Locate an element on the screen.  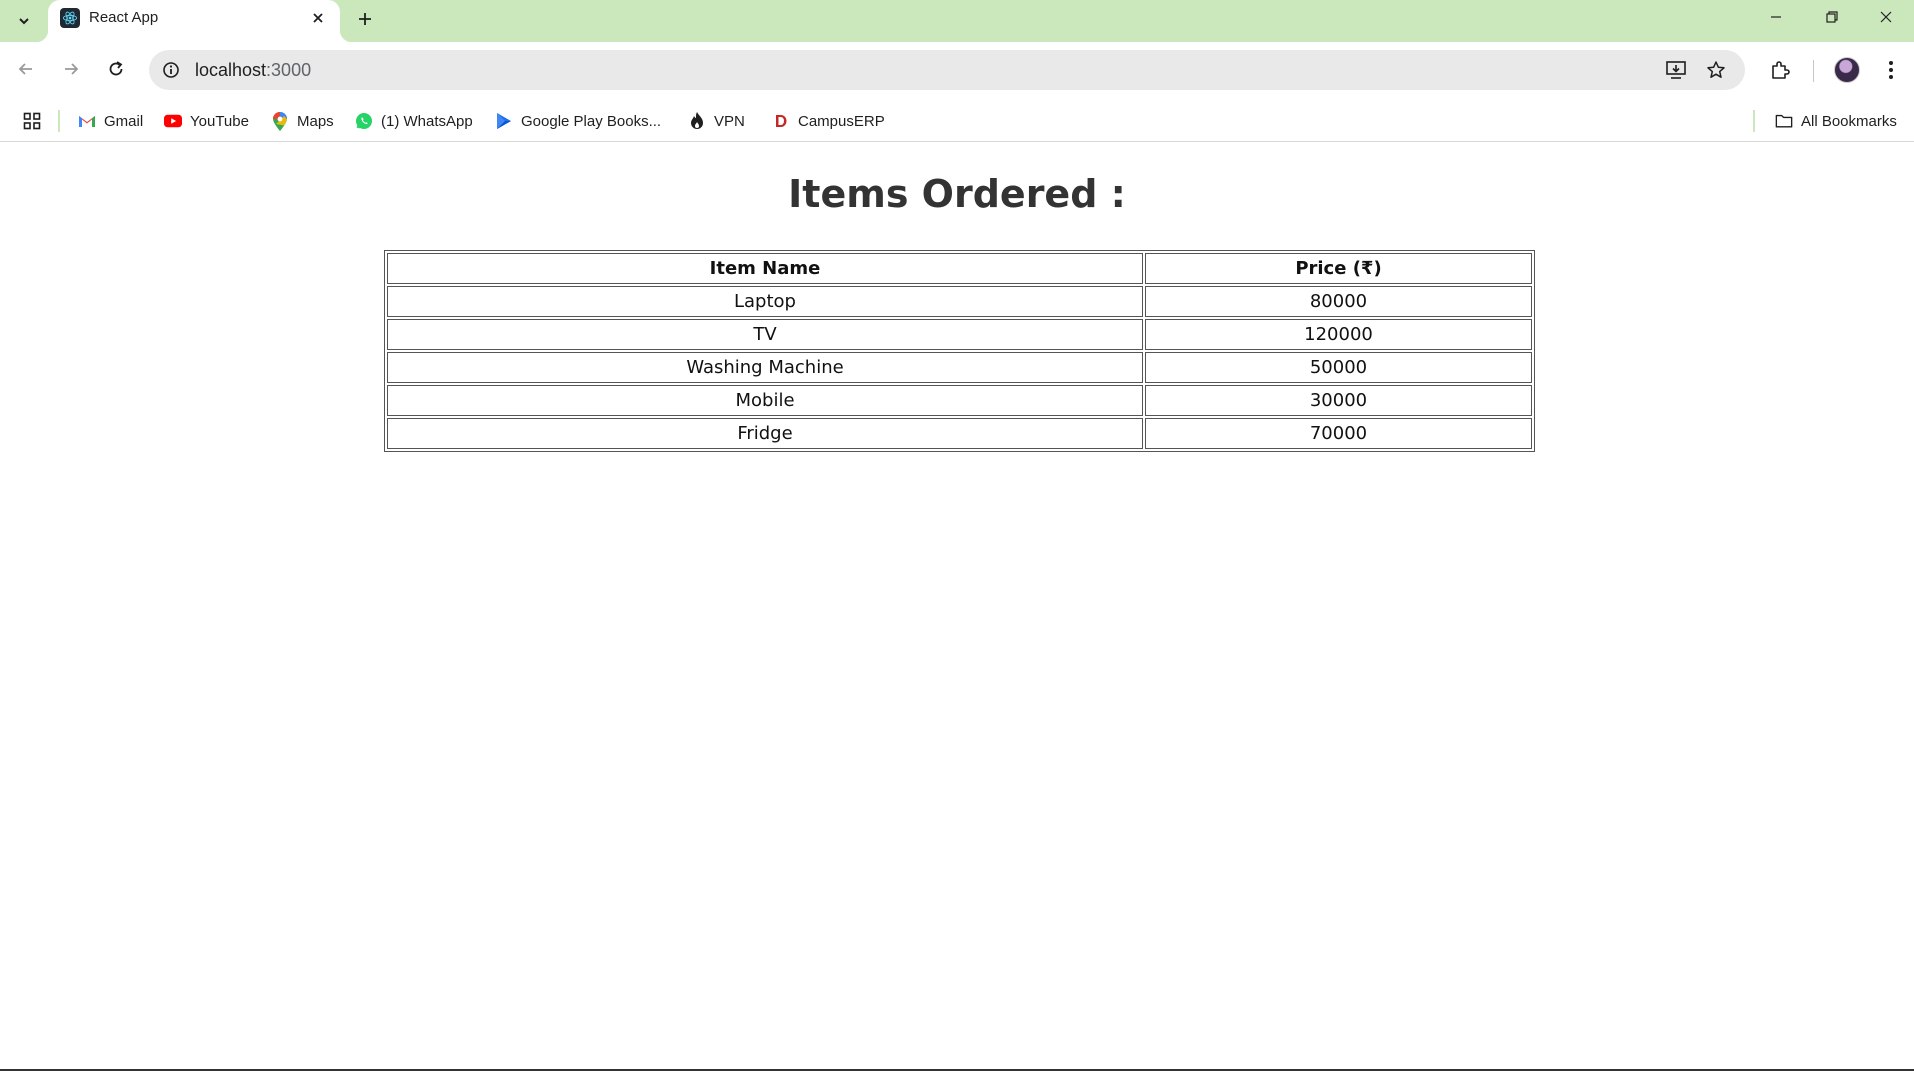
browser-menu-button is located at coordinates (1891, 70).